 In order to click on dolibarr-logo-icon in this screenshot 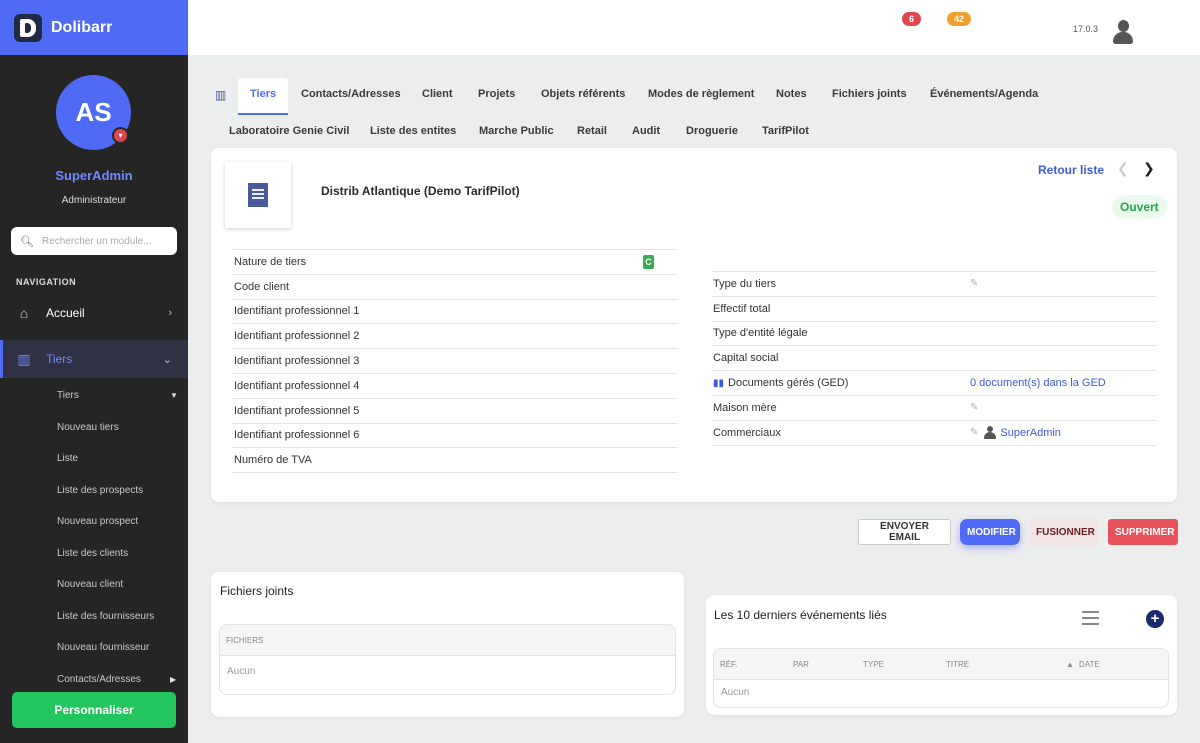, I will do `click(28, 27)`.